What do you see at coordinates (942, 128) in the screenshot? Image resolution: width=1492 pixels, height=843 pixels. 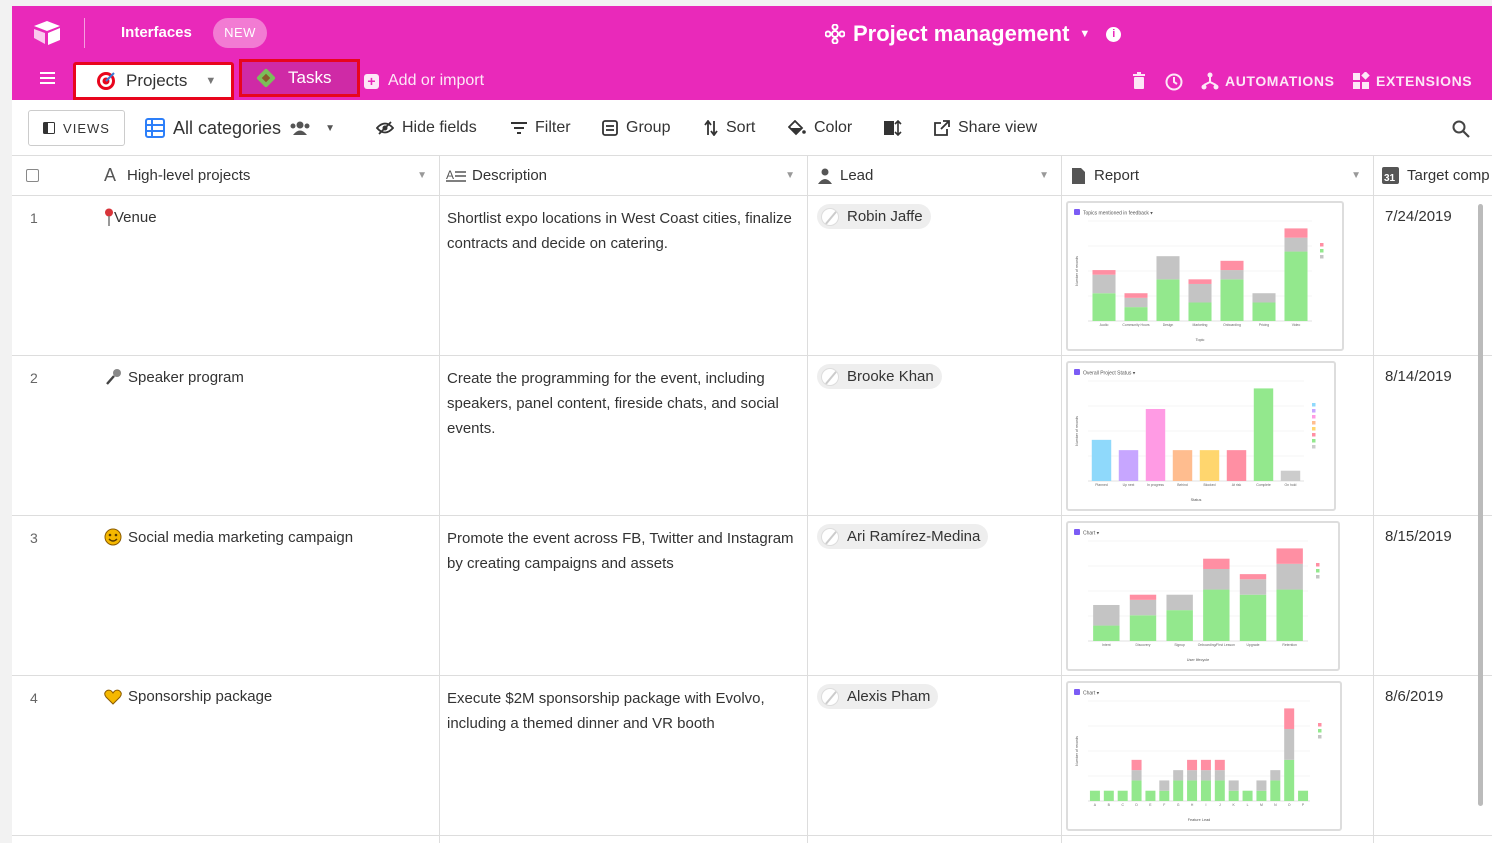 I see `share-icon` at bounding box center [942, 128].